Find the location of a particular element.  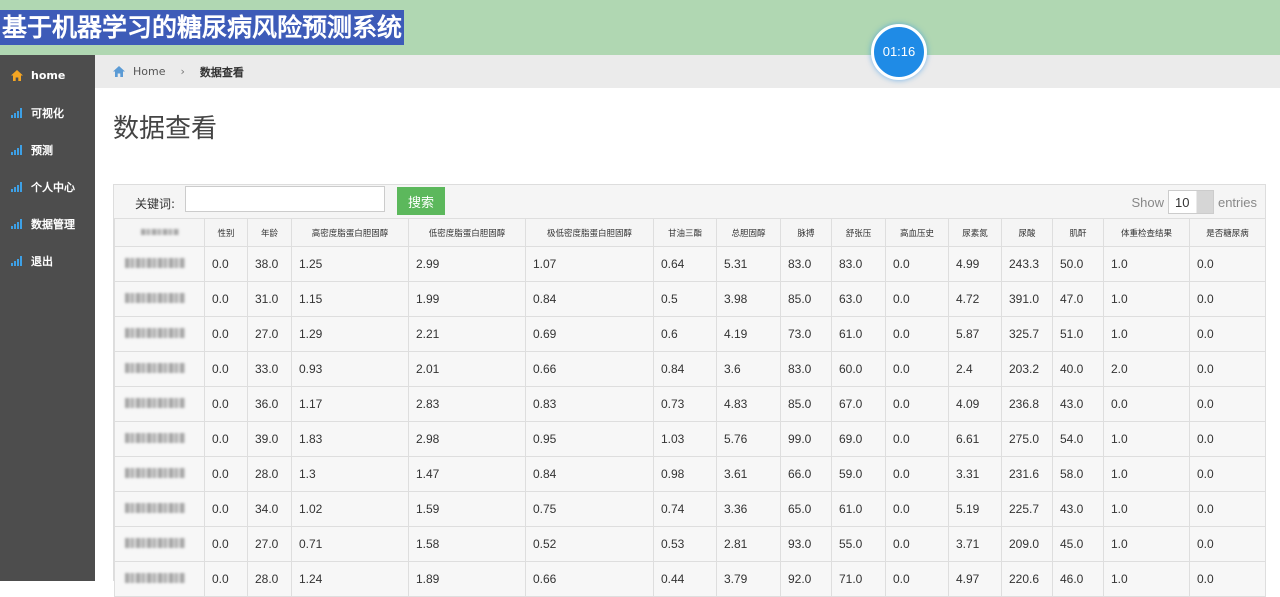

table-cell: 85.0 is located at coordinates (806, 299).